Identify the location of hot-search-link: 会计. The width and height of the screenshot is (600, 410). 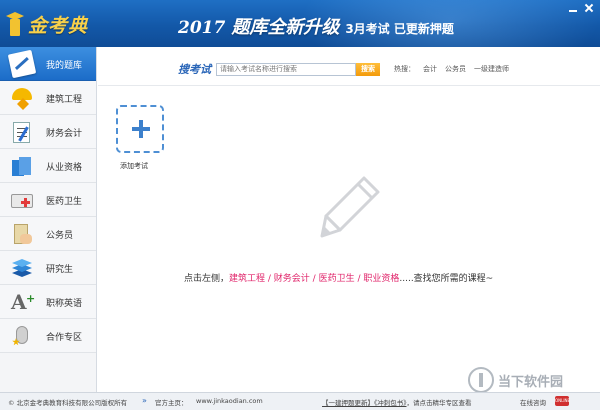
(430, 69).